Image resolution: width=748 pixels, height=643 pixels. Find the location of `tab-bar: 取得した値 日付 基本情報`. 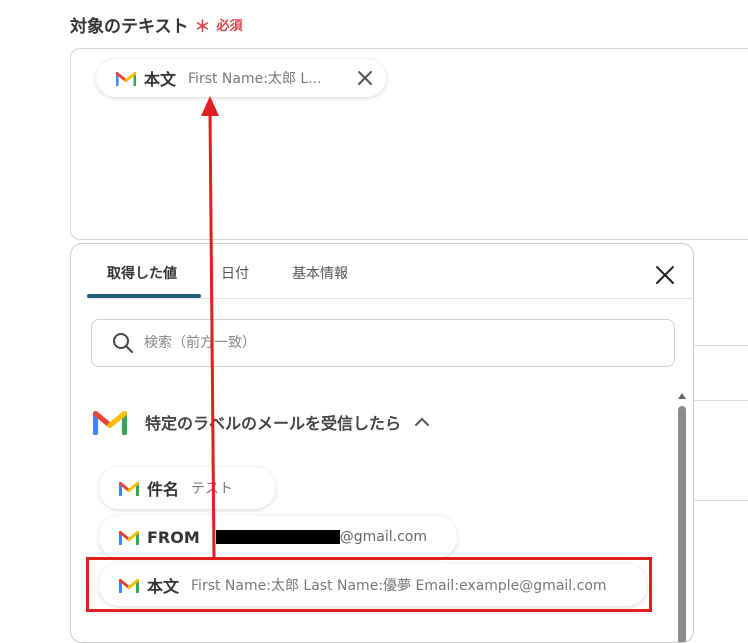

tab-bar: 取得した値 日付 基本情報 is located at coordinates (390, 271).